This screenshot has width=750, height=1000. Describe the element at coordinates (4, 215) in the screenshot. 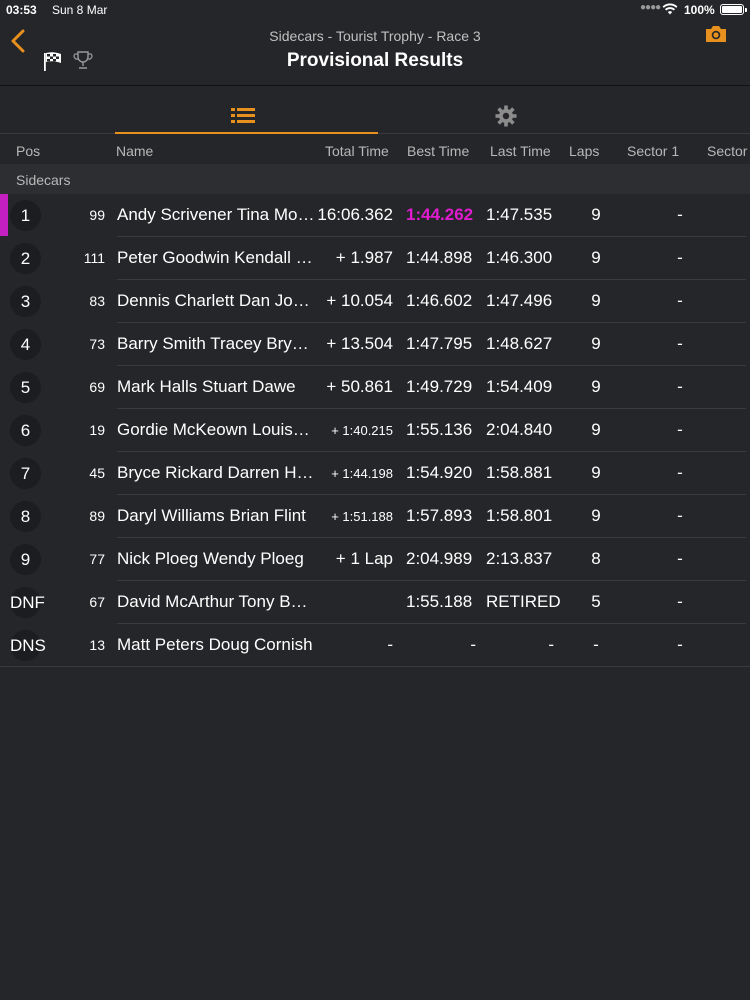

I see `leader-marker` at that location.